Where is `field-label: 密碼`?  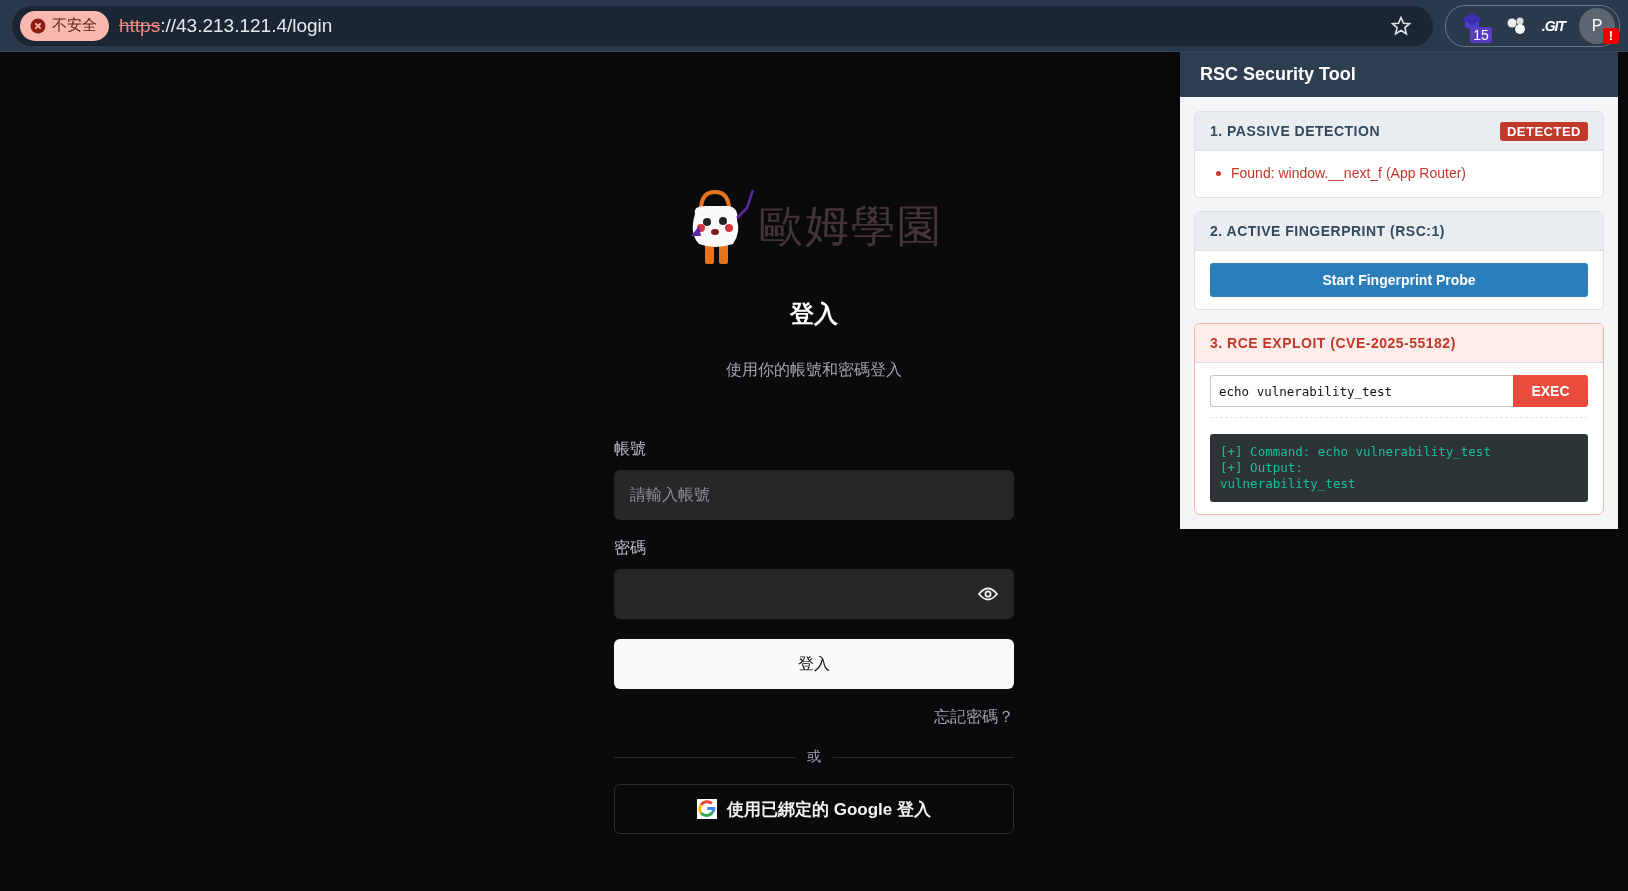 field-label: 密碼 is located at coordinates (630, 548).